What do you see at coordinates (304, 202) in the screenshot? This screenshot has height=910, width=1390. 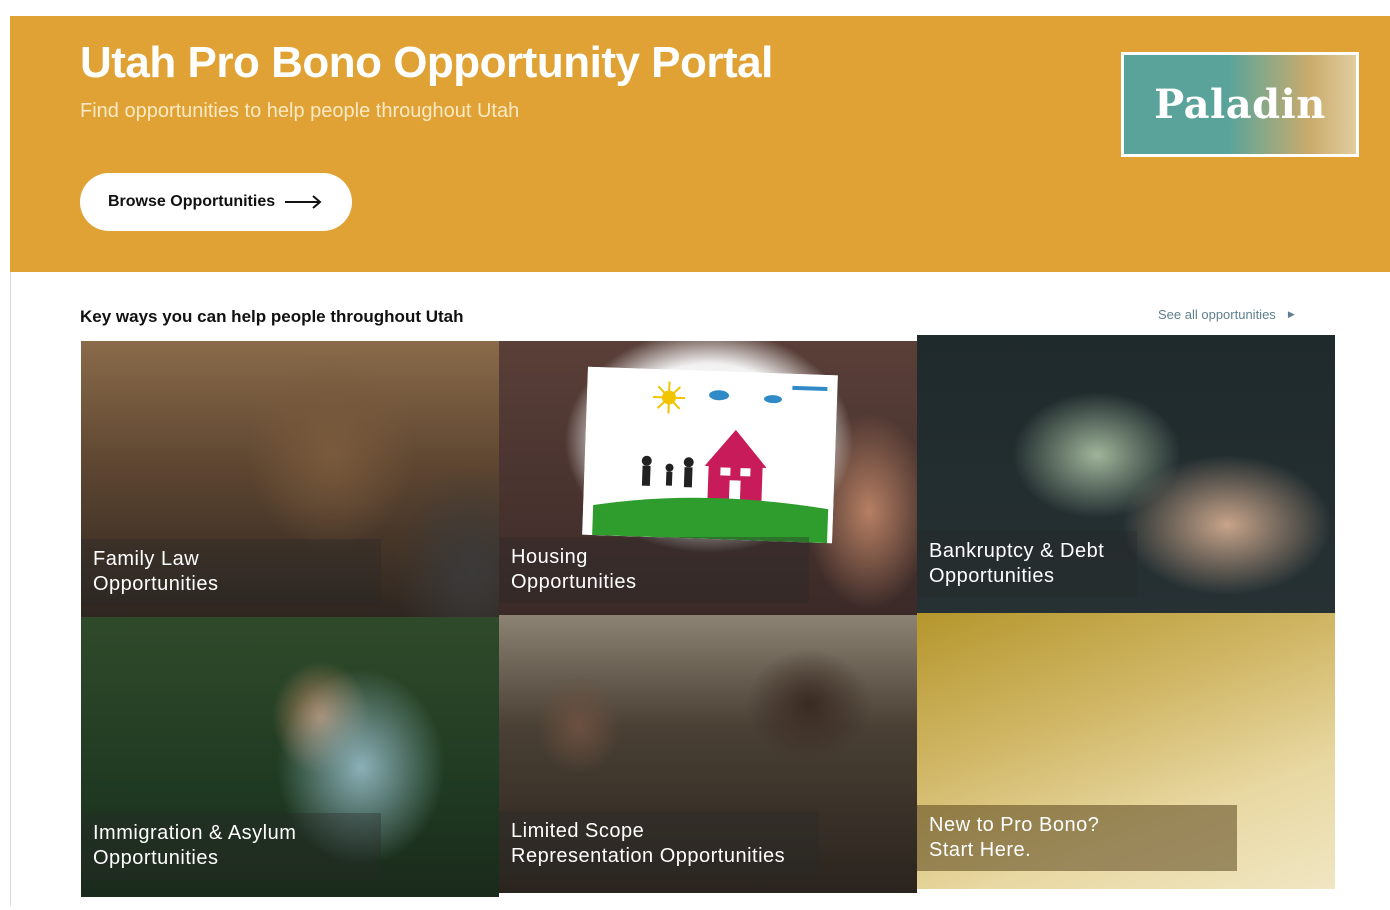 I see `arrow-right-icon` at bounding box center [304, 202].